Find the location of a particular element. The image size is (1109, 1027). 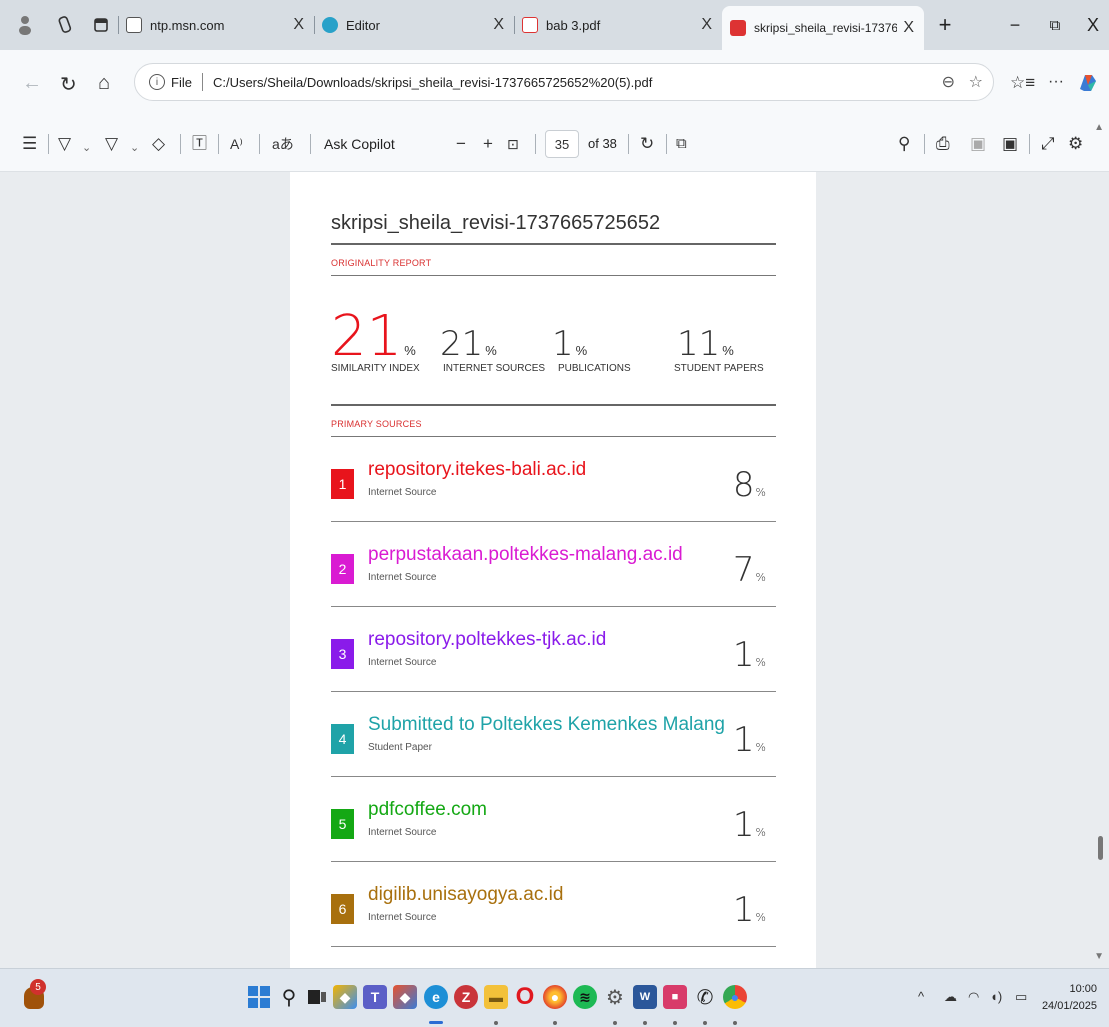

restore-button: ⧉ is located at coordinates (1055, 25).